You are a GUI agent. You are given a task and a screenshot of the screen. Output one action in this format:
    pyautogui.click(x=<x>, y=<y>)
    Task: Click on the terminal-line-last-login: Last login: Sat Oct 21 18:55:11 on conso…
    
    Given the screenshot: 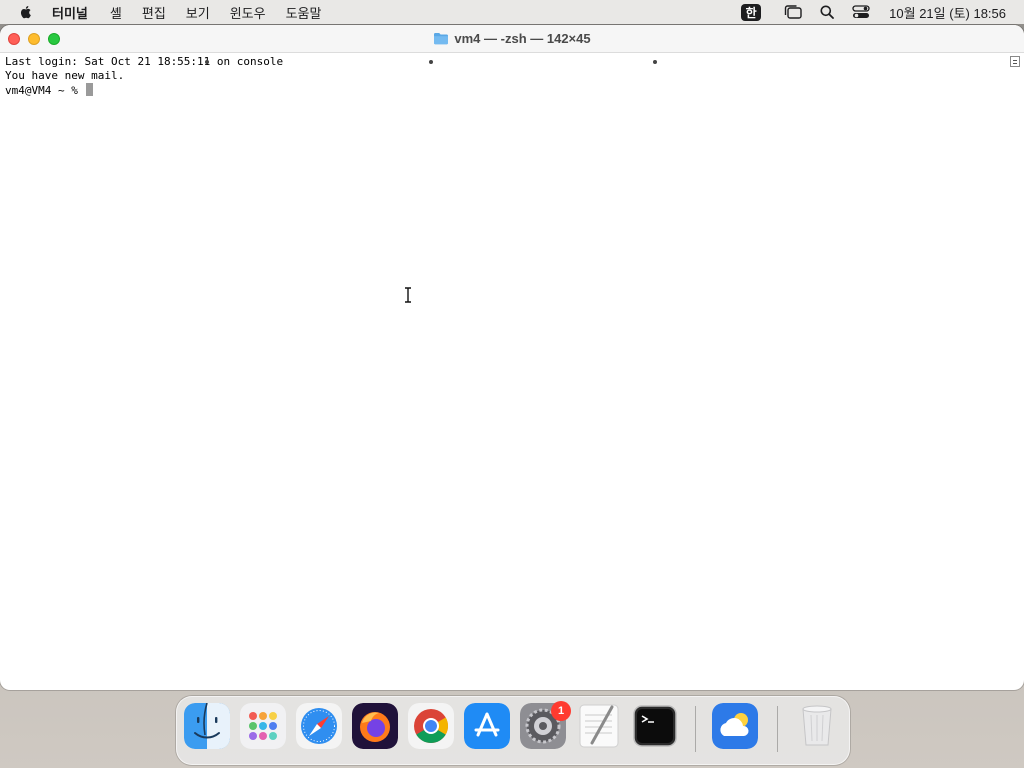 What is the action you would take?
    pyautogui.click(x=144, y=61)
    